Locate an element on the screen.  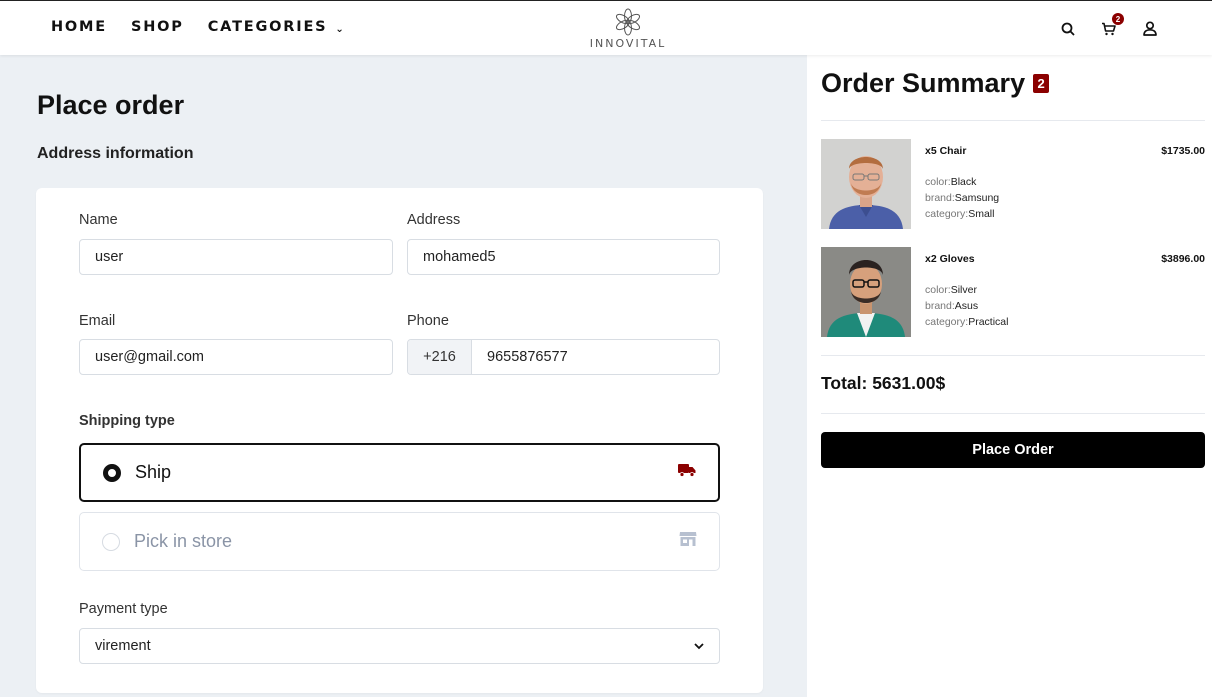
payment-type-value: virement is located at coordinates (123, 646).